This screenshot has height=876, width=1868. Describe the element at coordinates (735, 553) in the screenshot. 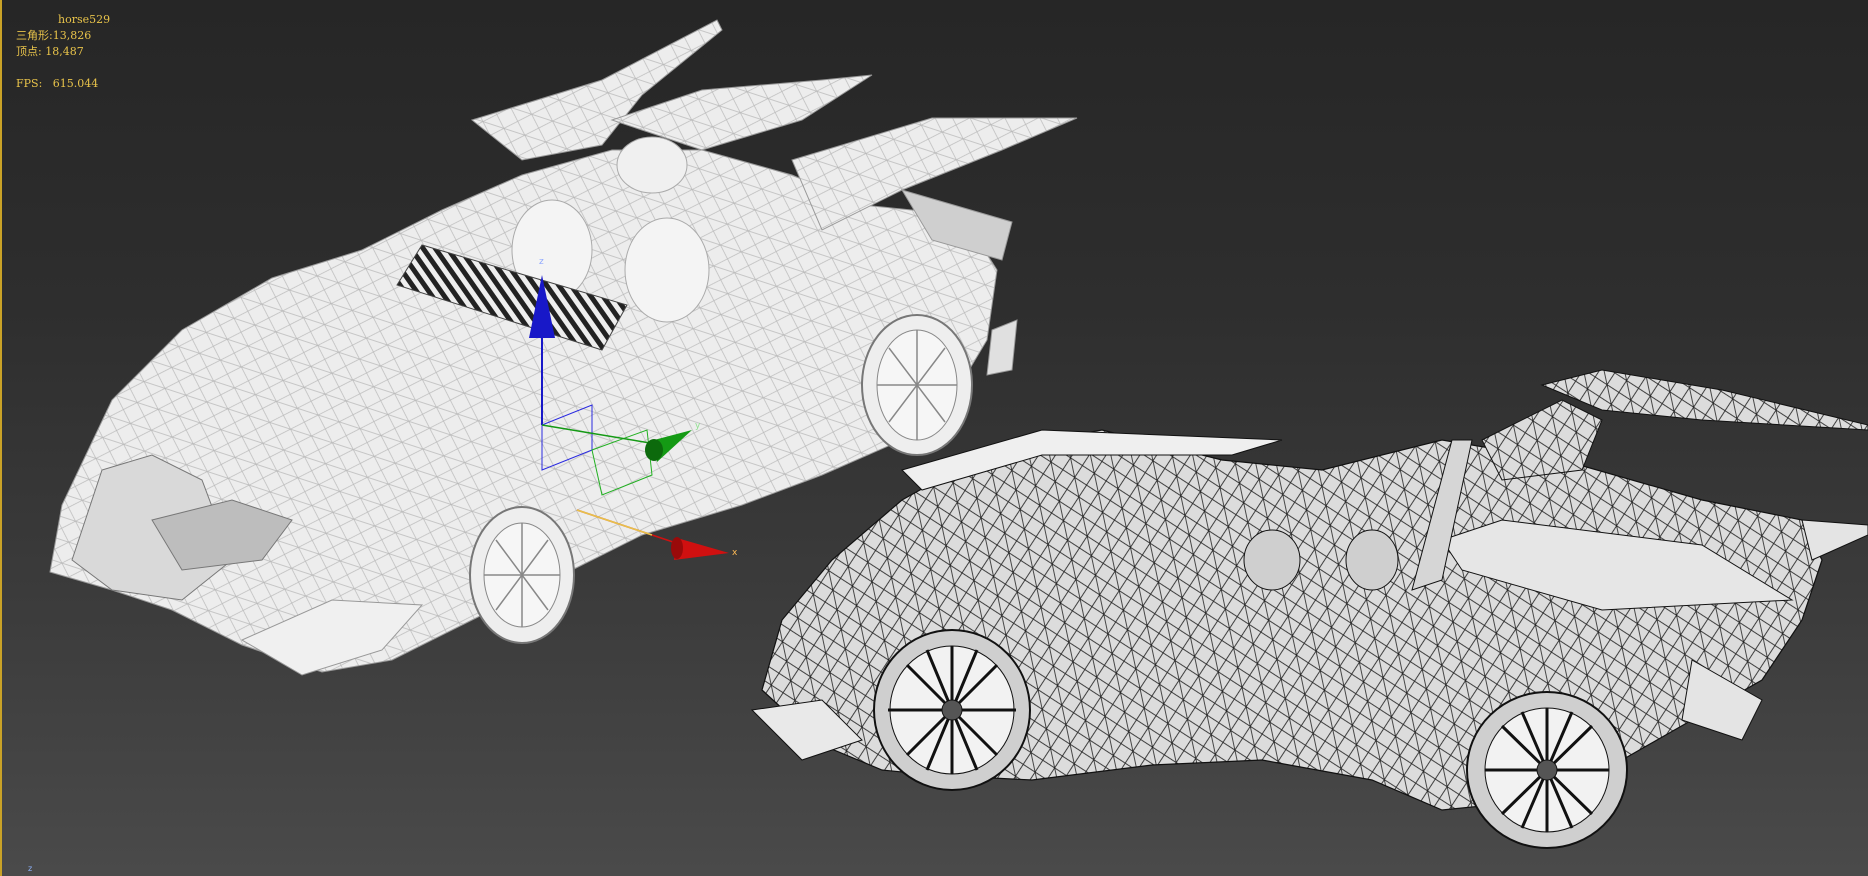

I see `x-axis-label: x` at that location.